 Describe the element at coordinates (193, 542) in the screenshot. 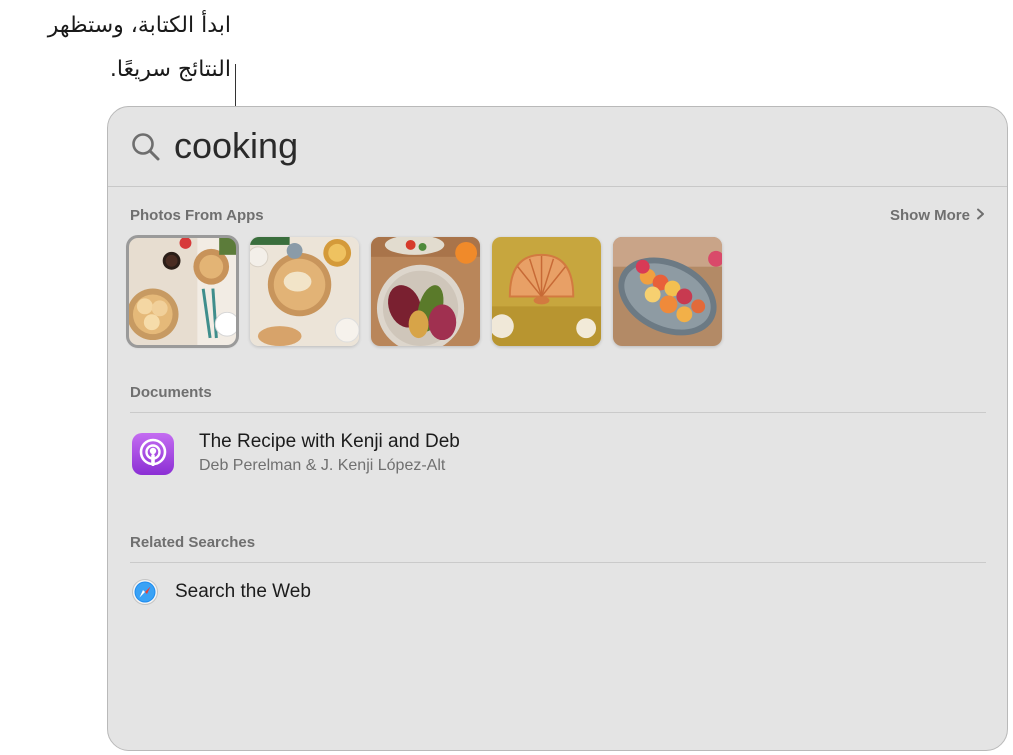

I see `related-searches-section-header: Related Searches` at that location.